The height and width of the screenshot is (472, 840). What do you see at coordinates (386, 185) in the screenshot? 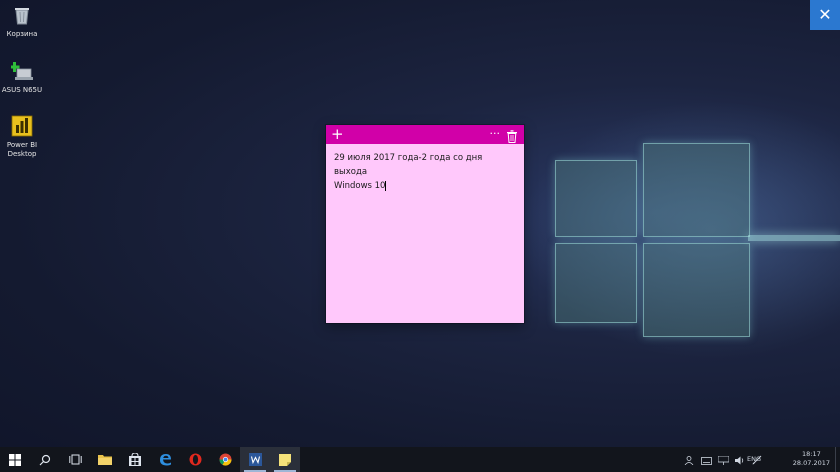
I see `text-caret` at bounding box center [386, 185].